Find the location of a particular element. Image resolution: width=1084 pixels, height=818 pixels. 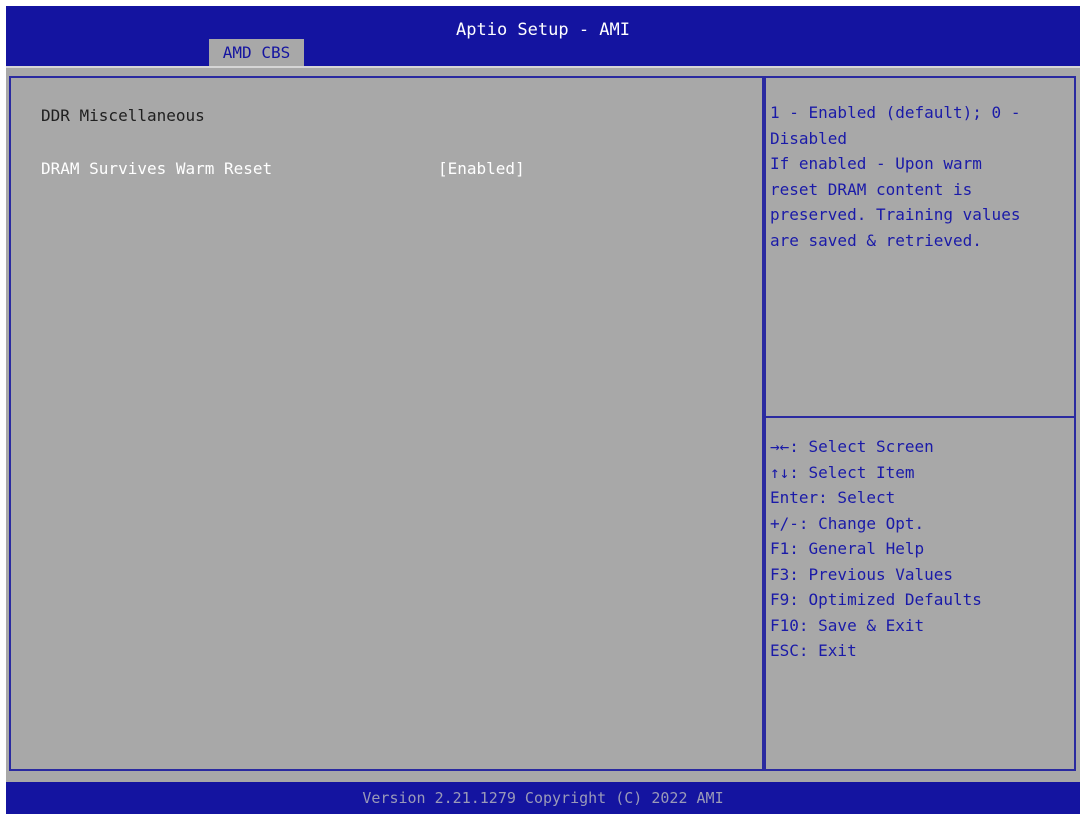

setting-label: DRAM Survives Warm Reset is located at coordinates (157, 168).